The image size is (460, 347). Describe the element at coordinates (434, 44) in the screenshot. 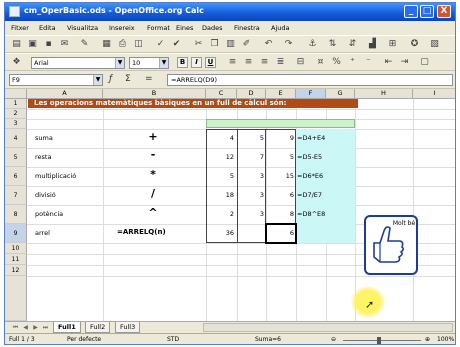

I see `gallery-icon: ▧` at that location.